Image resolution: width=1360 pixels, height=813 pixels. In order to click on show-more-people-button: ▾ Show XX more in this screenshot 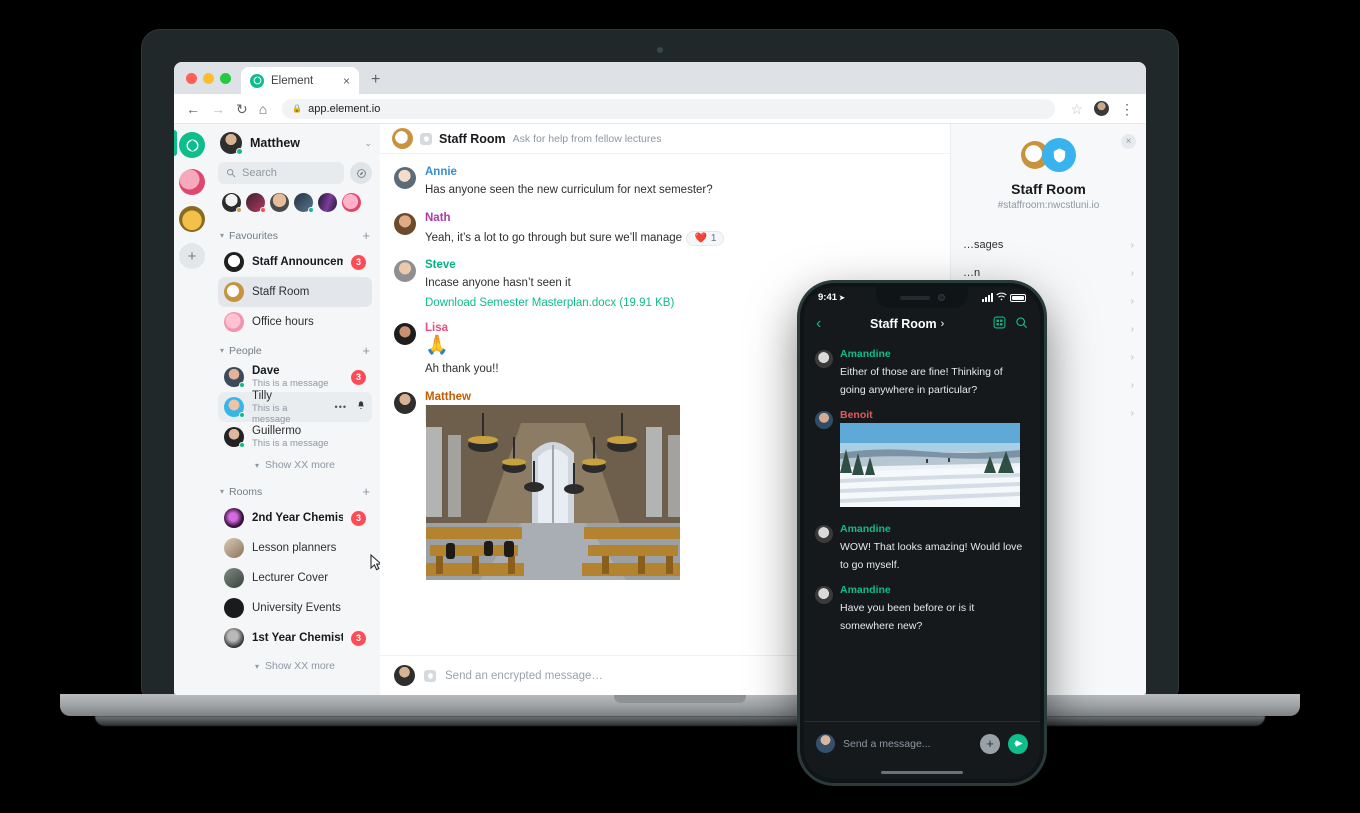, I will do `click(295, 465)`.